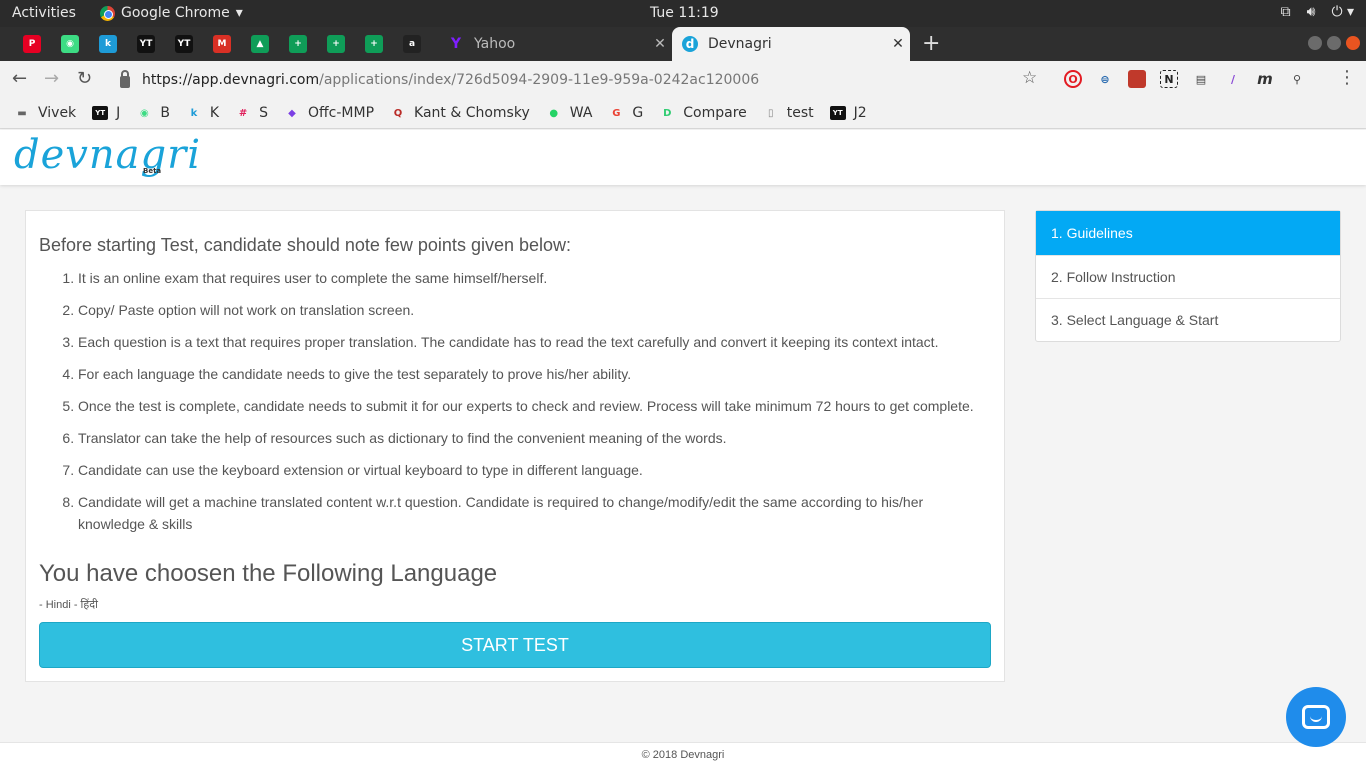 The image size is (1366, 768). Describe the element at coordinates (239, 13) in the screenshot. I see `caret-down-icon: ▾` at that location.